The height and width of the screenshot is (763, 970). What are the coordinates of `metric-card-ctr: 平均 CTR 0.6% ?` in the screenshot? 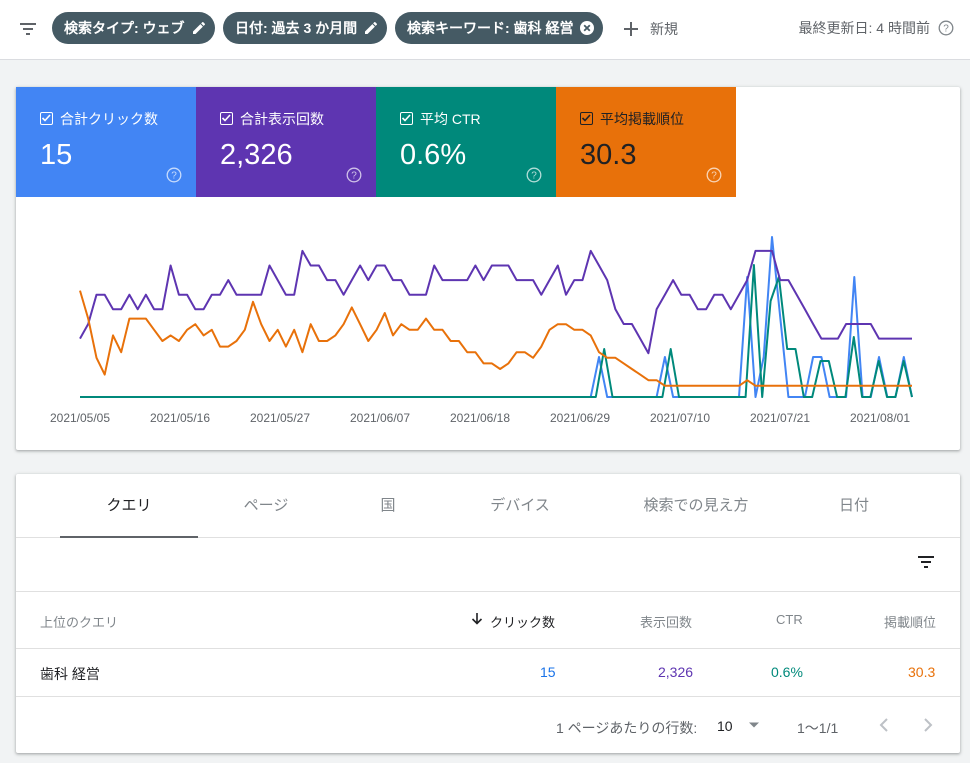 It's located at (466, 142).